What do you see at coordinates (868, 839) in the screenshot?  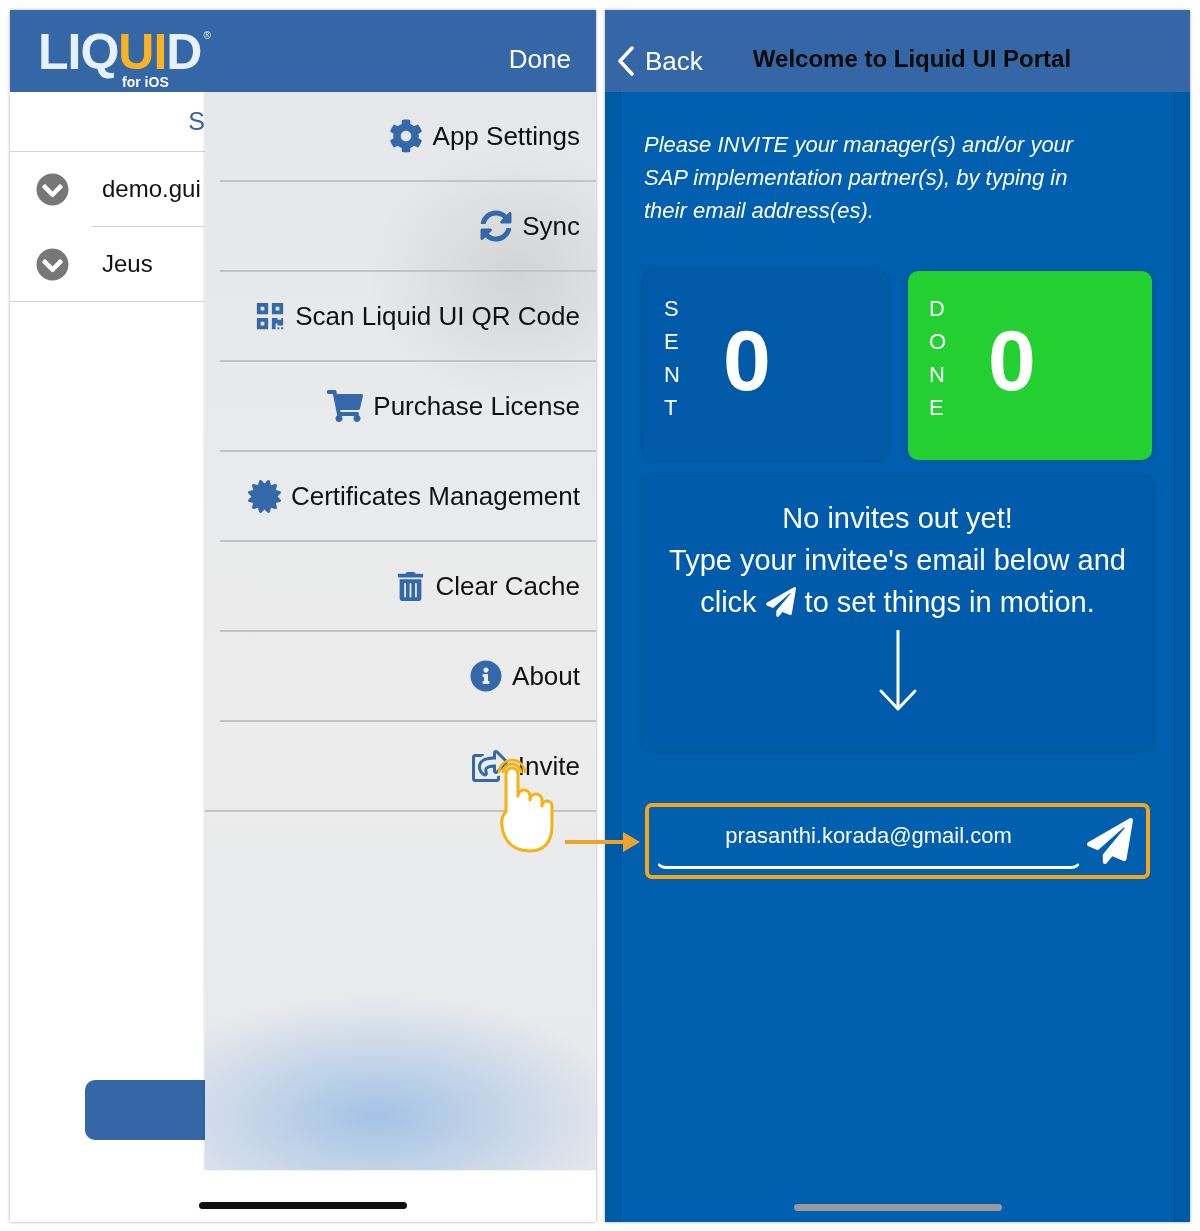 I see `email-field: prasanthi.korada@gmail.com` at bounding box center [868, 839].